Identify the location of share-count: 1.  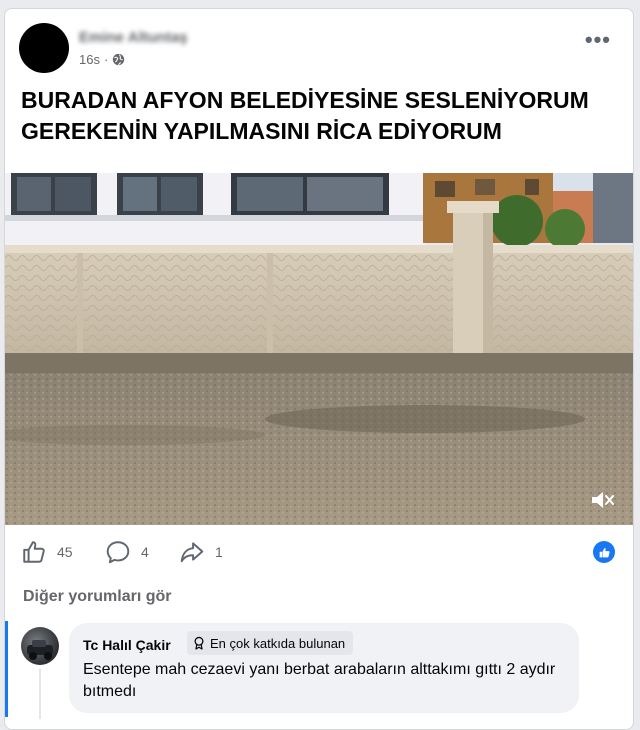
(219, 552).